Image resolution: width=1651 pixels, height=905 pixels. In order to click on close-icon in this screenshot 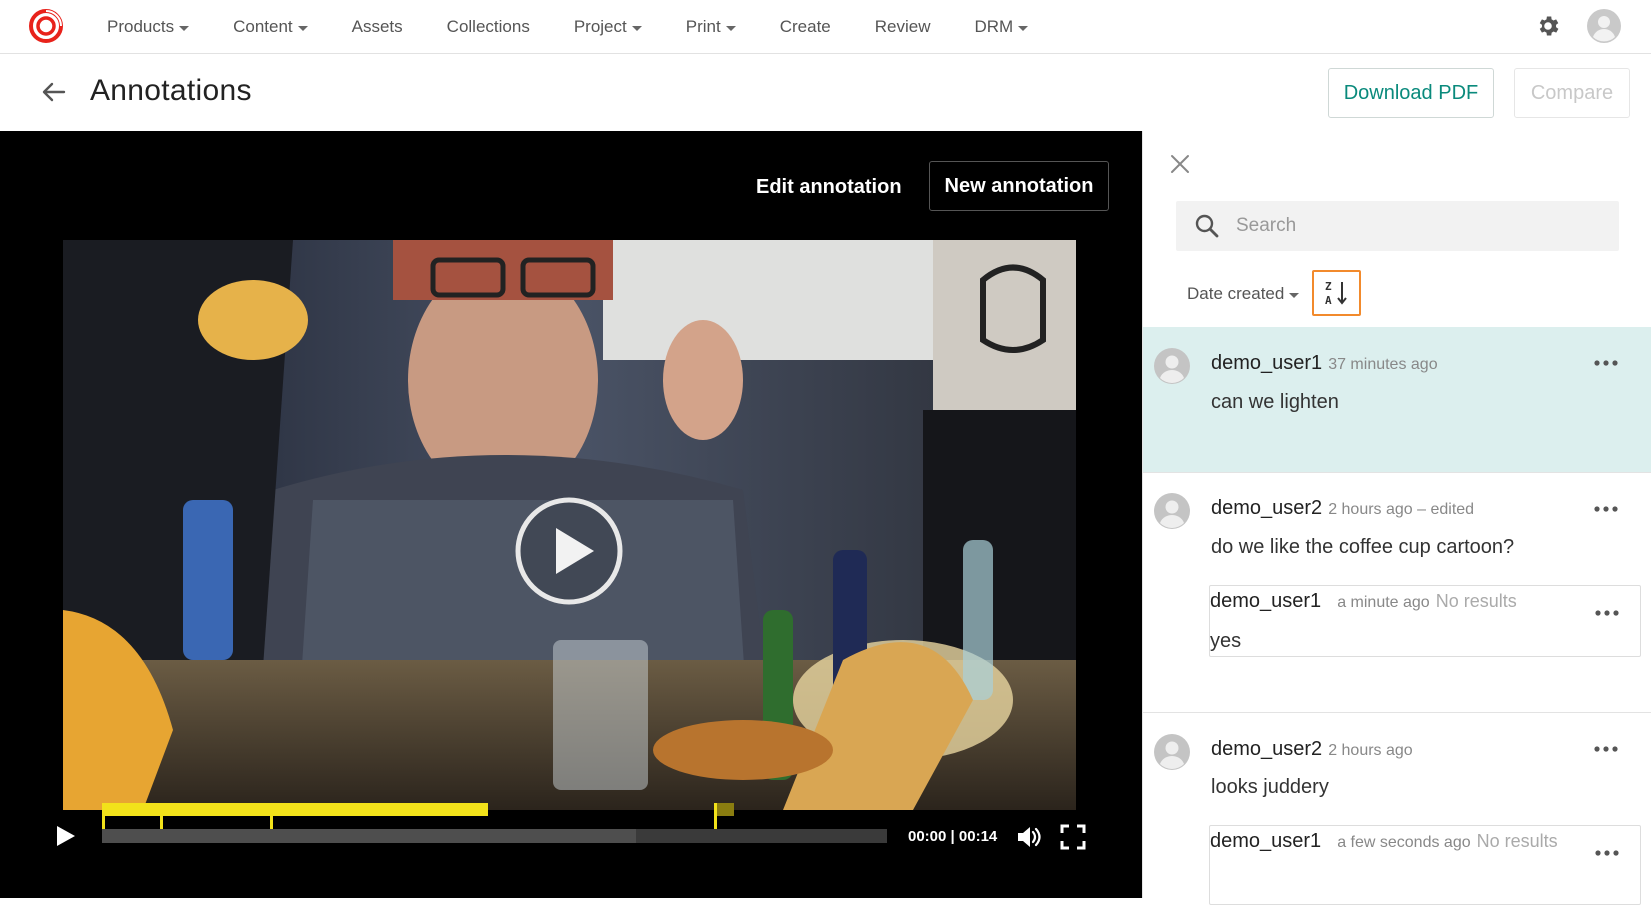, I will do `click(1180, 164)`.